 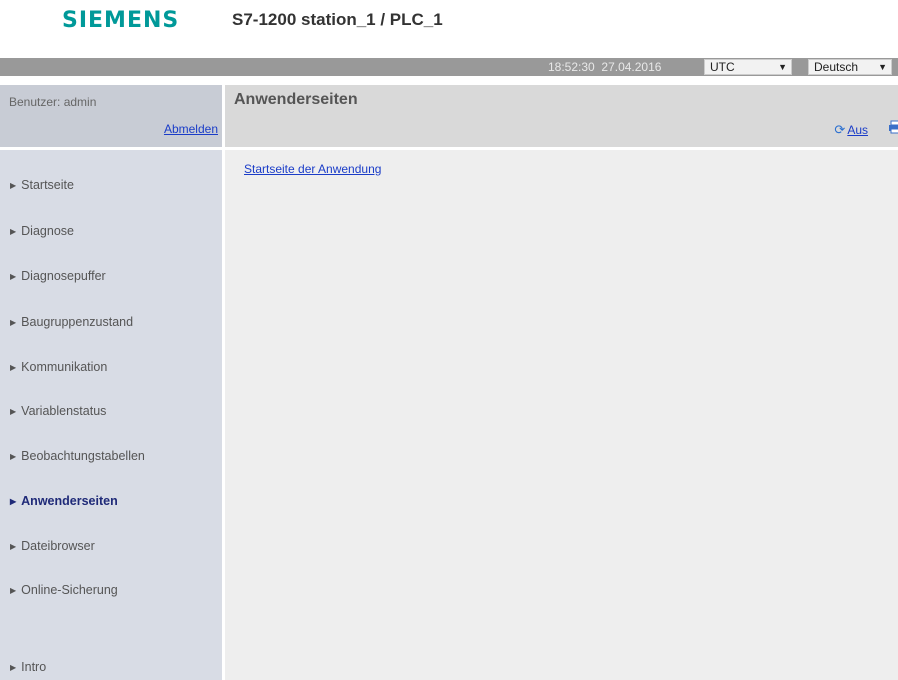 What do you see at coordinates (64, 411) in the screenshot?
I see `sidebar-item-label: Variablenstatus` at bounding box center [64, 411].